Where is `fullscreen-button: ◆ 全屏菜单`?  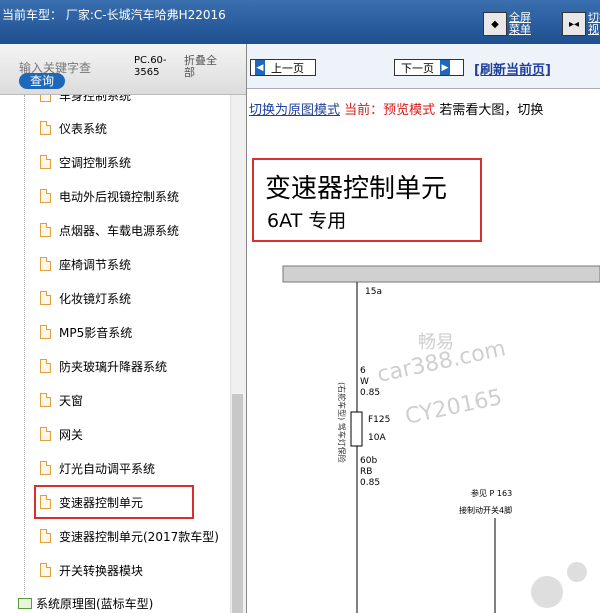
fullscreen-button: ◆ 全屏菜单 is located at coordinates (510, 24).